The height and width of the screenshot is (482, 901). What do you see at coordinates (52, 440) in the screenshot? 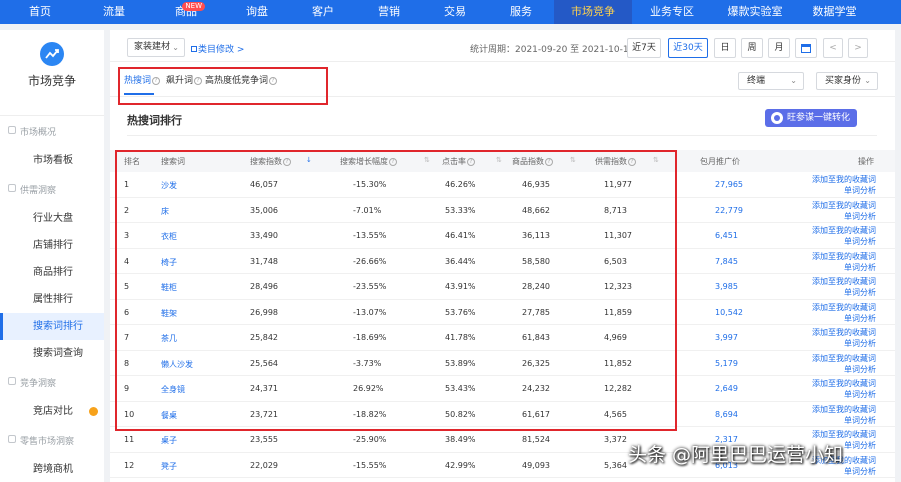
I see `sidebar-group: 零售市场洞察` at bounding box center [52, 440].